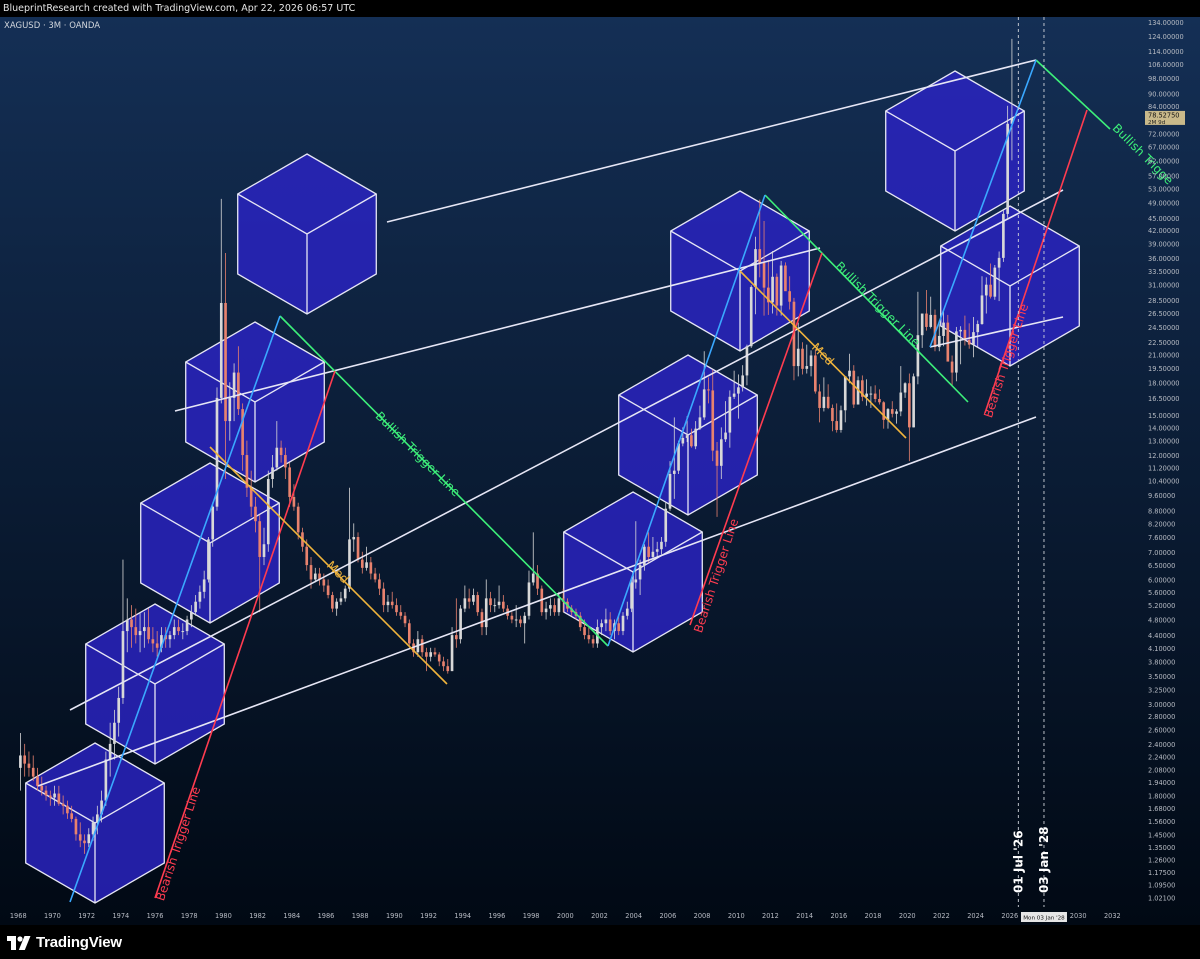  What do you see at coordinates (1163, 369) in the screenshot?
I see `price-tick-25: 19.50000` at bounding box center [1163, 369].